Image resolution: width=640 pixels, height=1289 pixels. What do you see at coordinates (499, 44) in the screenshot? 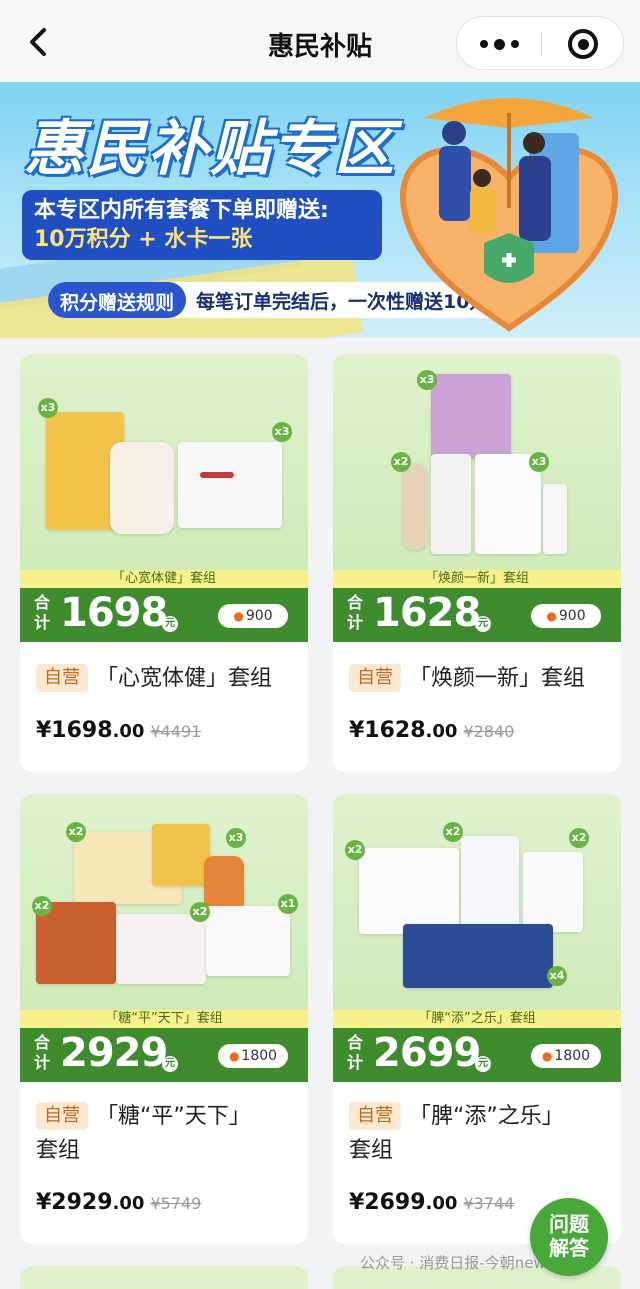
I see `more-options-icon` at bounding box center [499, 44].